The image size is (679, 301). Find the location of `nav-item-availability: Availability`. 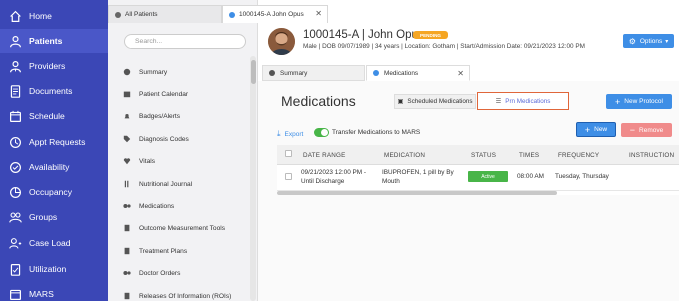

nav-item-availability: Availability is located at coordinates (54, 167).